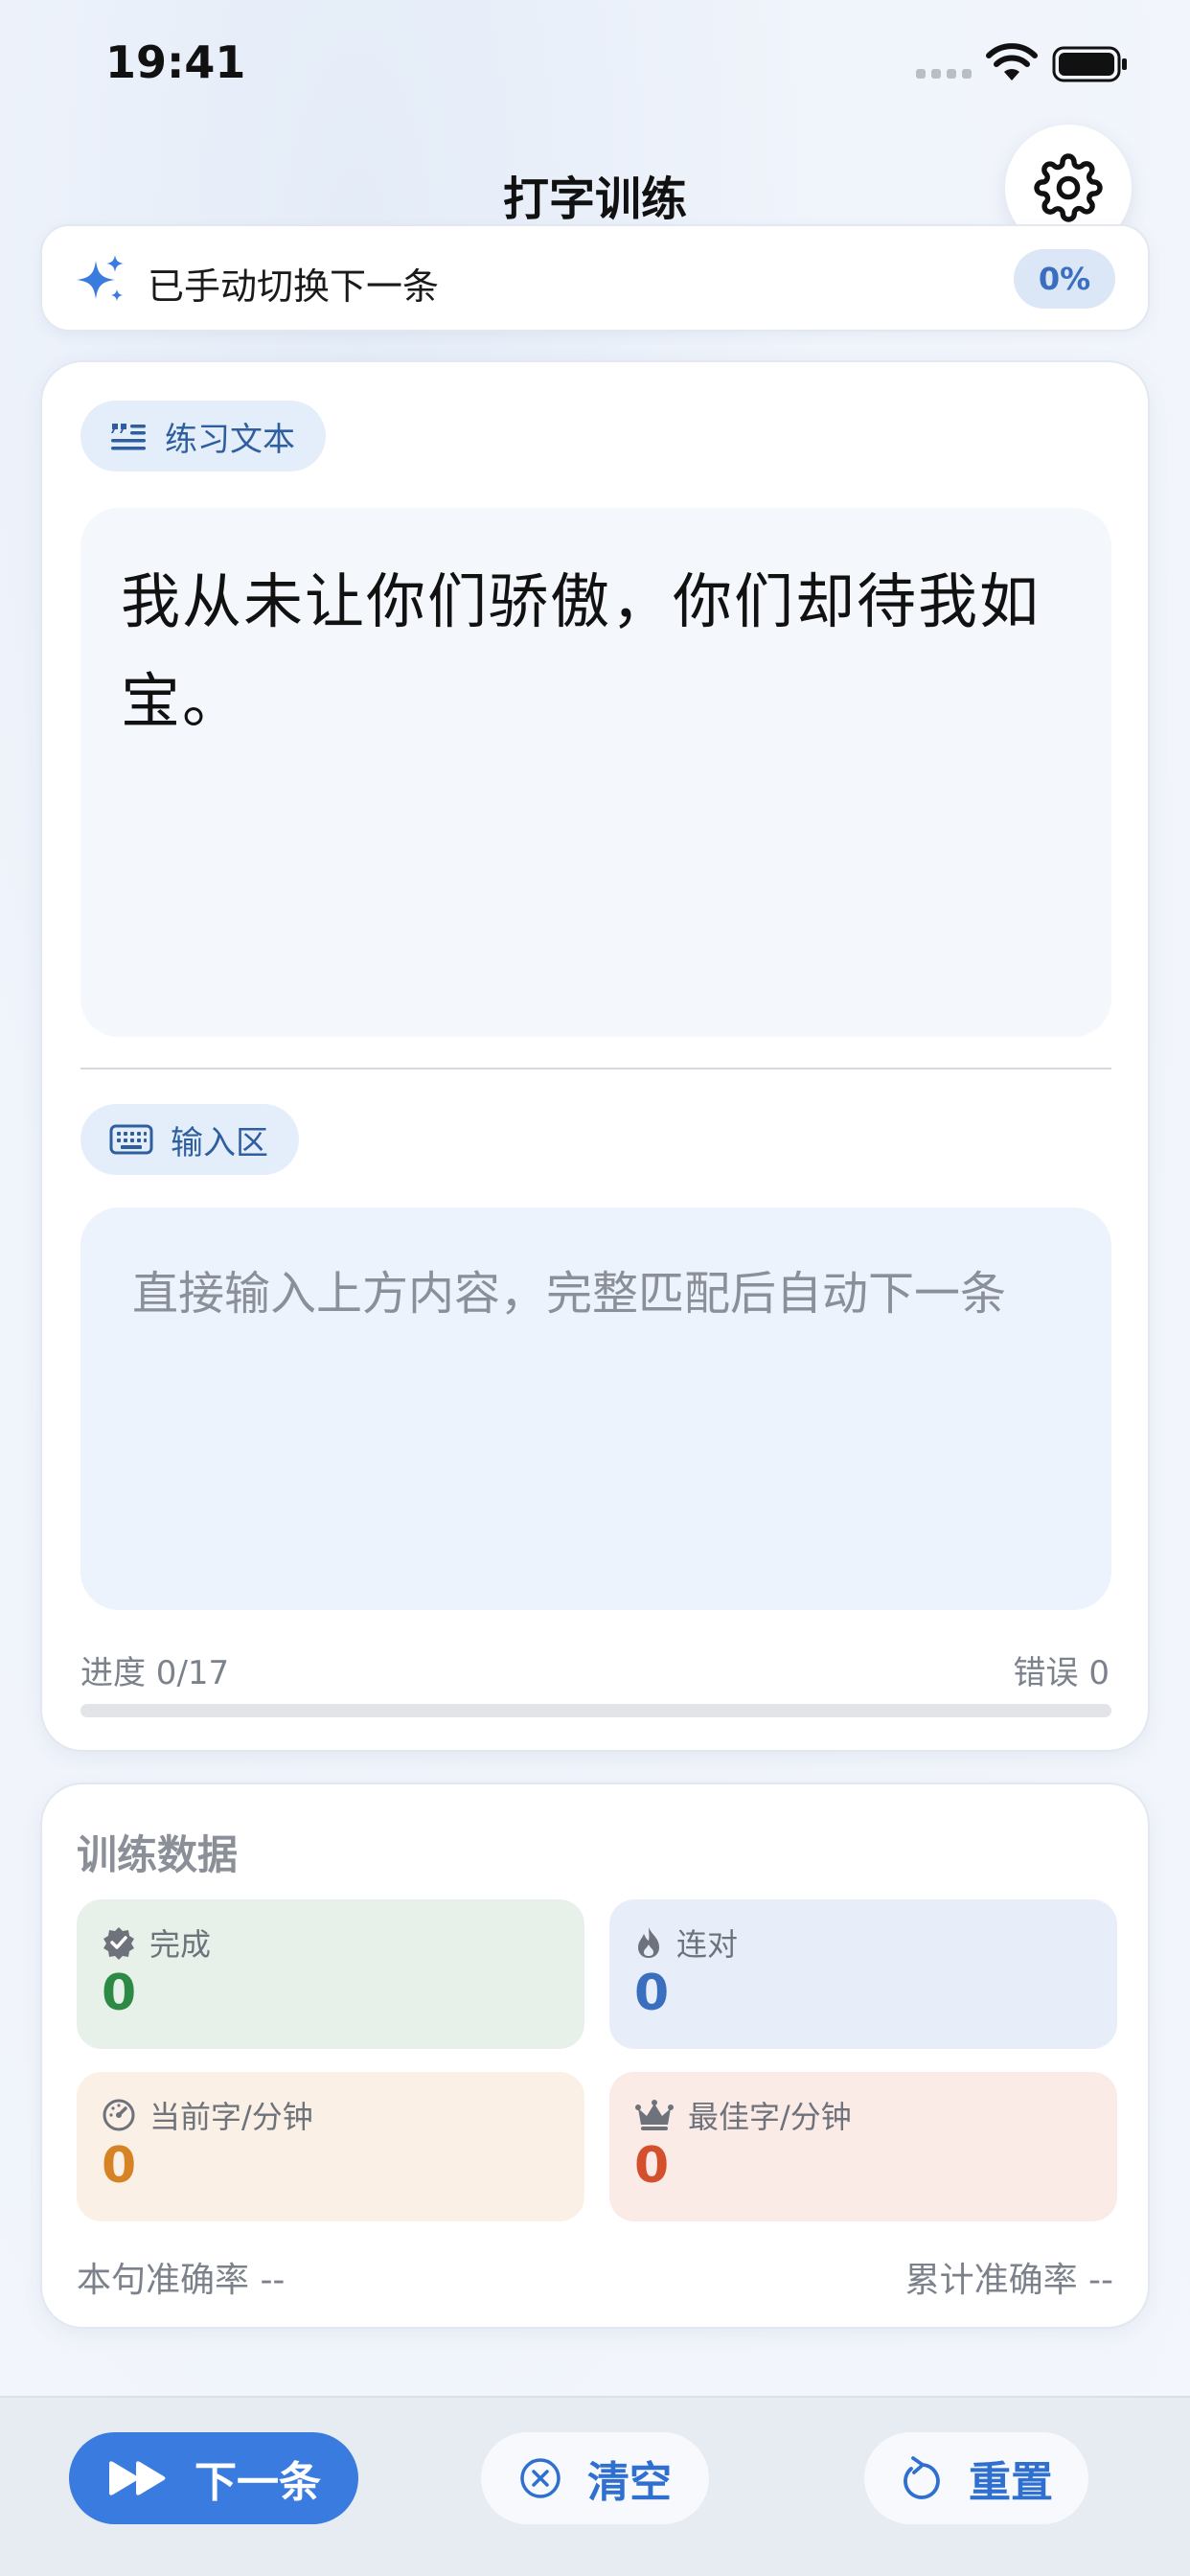  I want to click on progress-label: 进度 0/17, so click(155, 1673).